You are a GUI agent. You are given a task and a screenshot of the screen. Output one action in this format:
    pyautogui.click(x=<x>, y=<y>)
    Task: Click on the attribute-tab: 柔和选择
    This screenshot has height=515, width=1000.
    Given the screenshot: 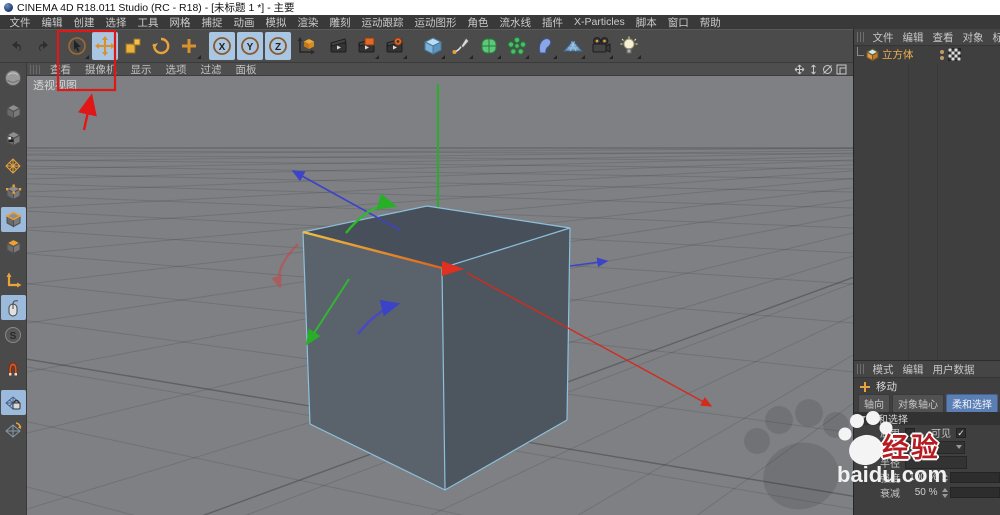 What is the action you would take?
    pyautogui.click(x=972, y=403)
    